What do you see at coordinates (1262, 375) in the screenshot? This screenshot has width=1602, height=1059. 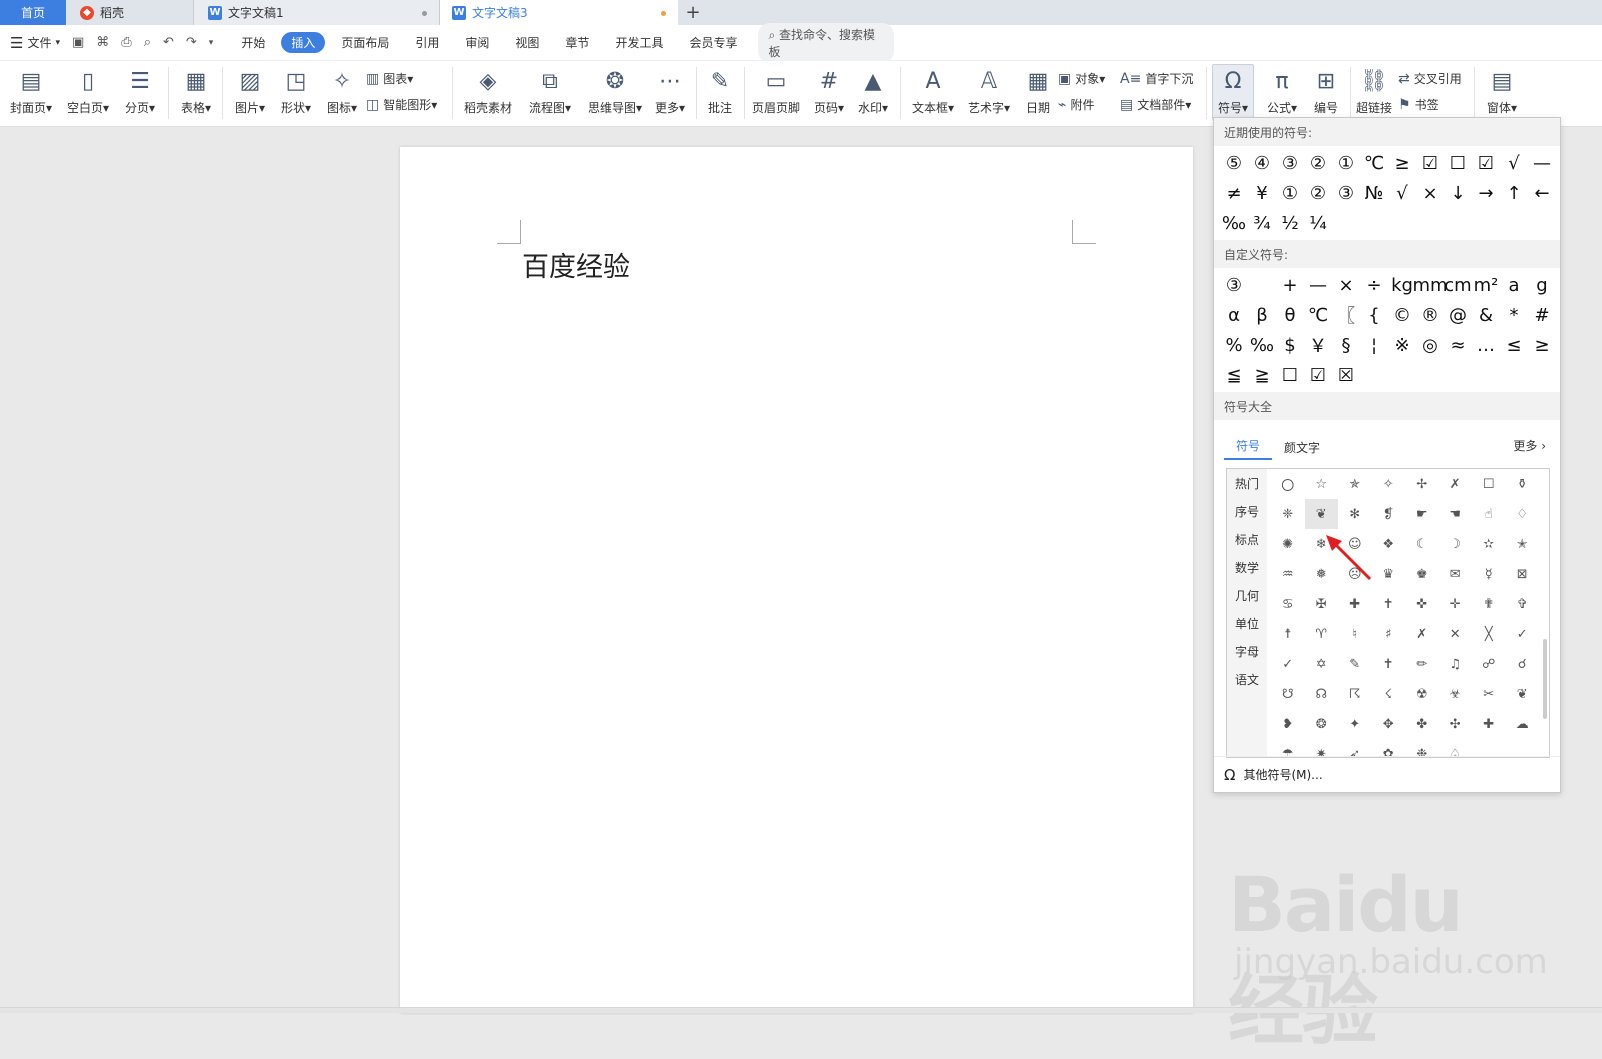 I see `custom-symbol-cell: ≧` at bounding box center [1262, 375].